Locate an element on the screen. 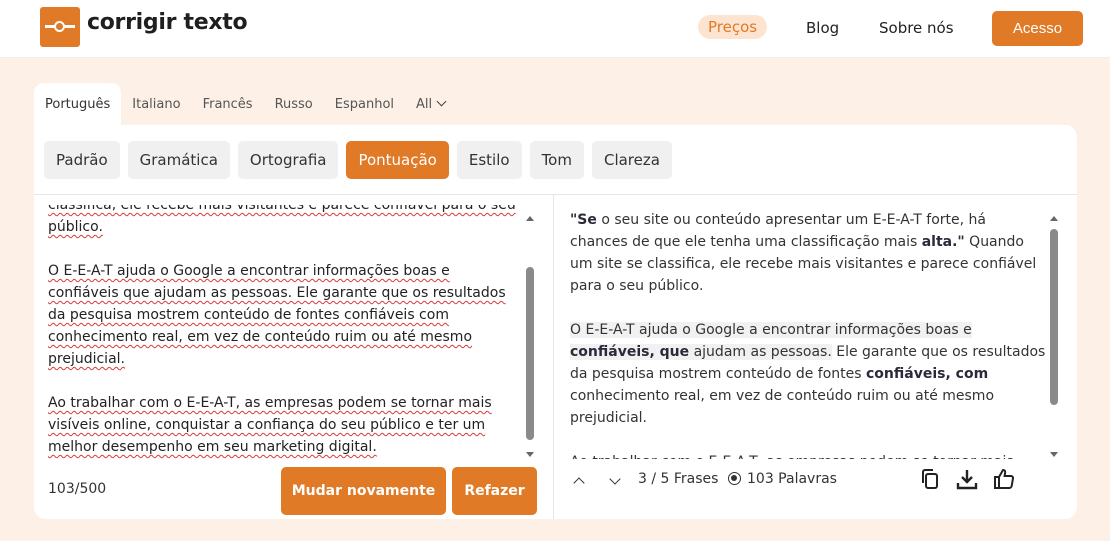  thumbs-up-icon is located at coordinates (1004, 479).